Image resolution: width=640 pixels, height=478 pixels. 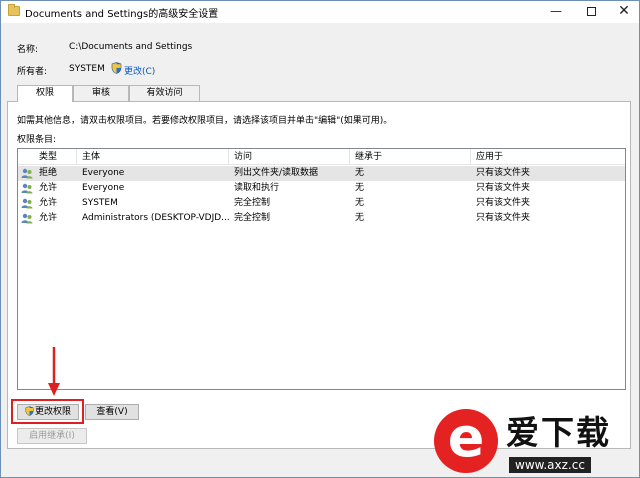 I want to click on watermark-url: www.axz.cc, so click(x=550, y=465).